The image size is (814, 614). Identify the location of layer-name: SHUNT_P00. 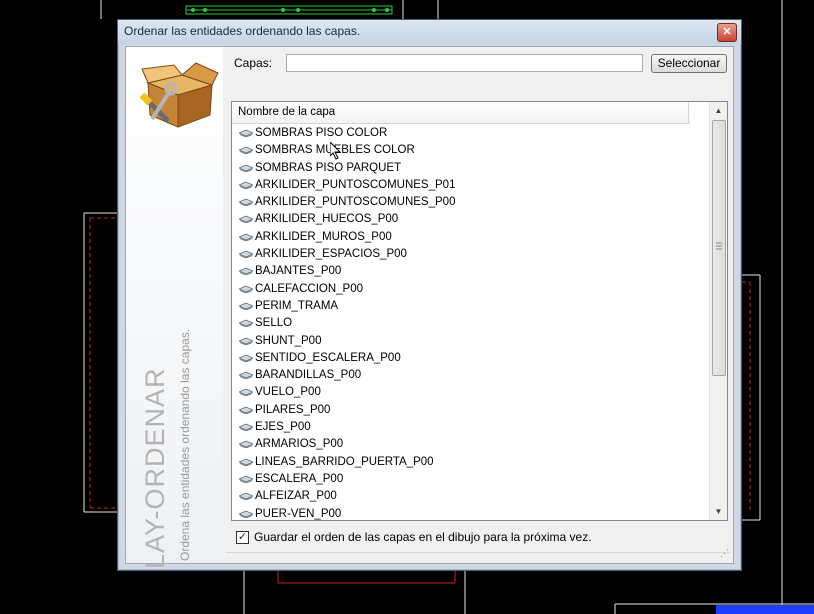
(288, 340).